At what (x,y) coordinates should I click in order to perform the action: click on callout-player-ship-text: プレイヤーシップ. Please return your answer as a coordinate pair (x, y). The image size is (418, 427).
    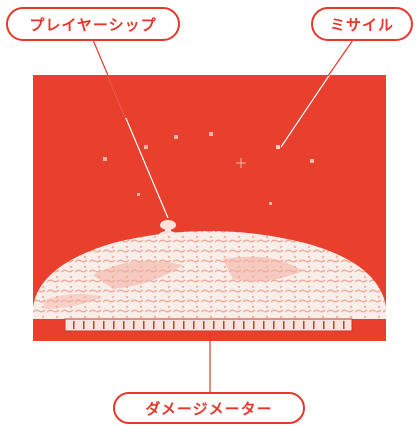
    Looking at the image, I should click on (93, 24).